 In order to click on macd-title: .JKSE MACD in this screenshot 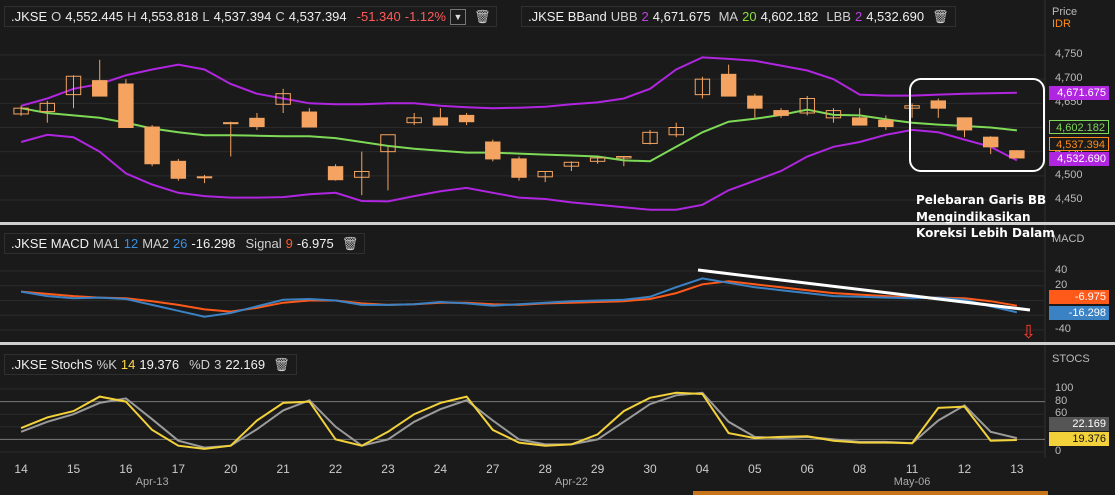, I will do `click(50, 243)`.